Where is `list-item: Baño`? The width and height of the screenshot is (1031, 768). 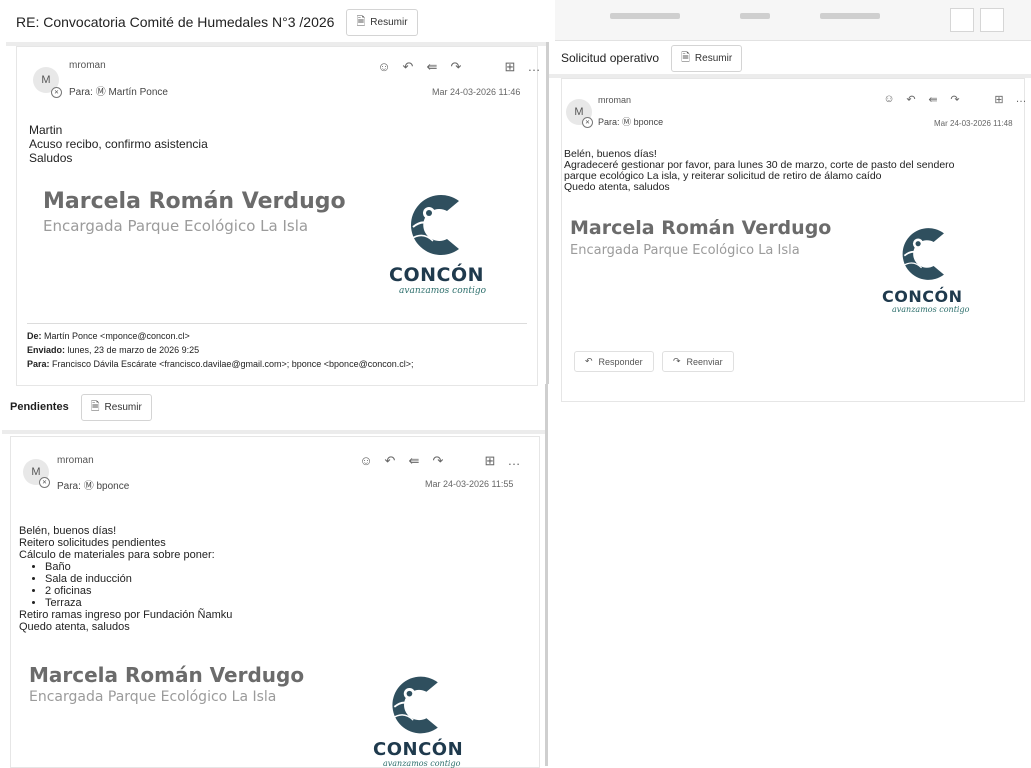
list-item: Baño is located at coordinates (138, 567).